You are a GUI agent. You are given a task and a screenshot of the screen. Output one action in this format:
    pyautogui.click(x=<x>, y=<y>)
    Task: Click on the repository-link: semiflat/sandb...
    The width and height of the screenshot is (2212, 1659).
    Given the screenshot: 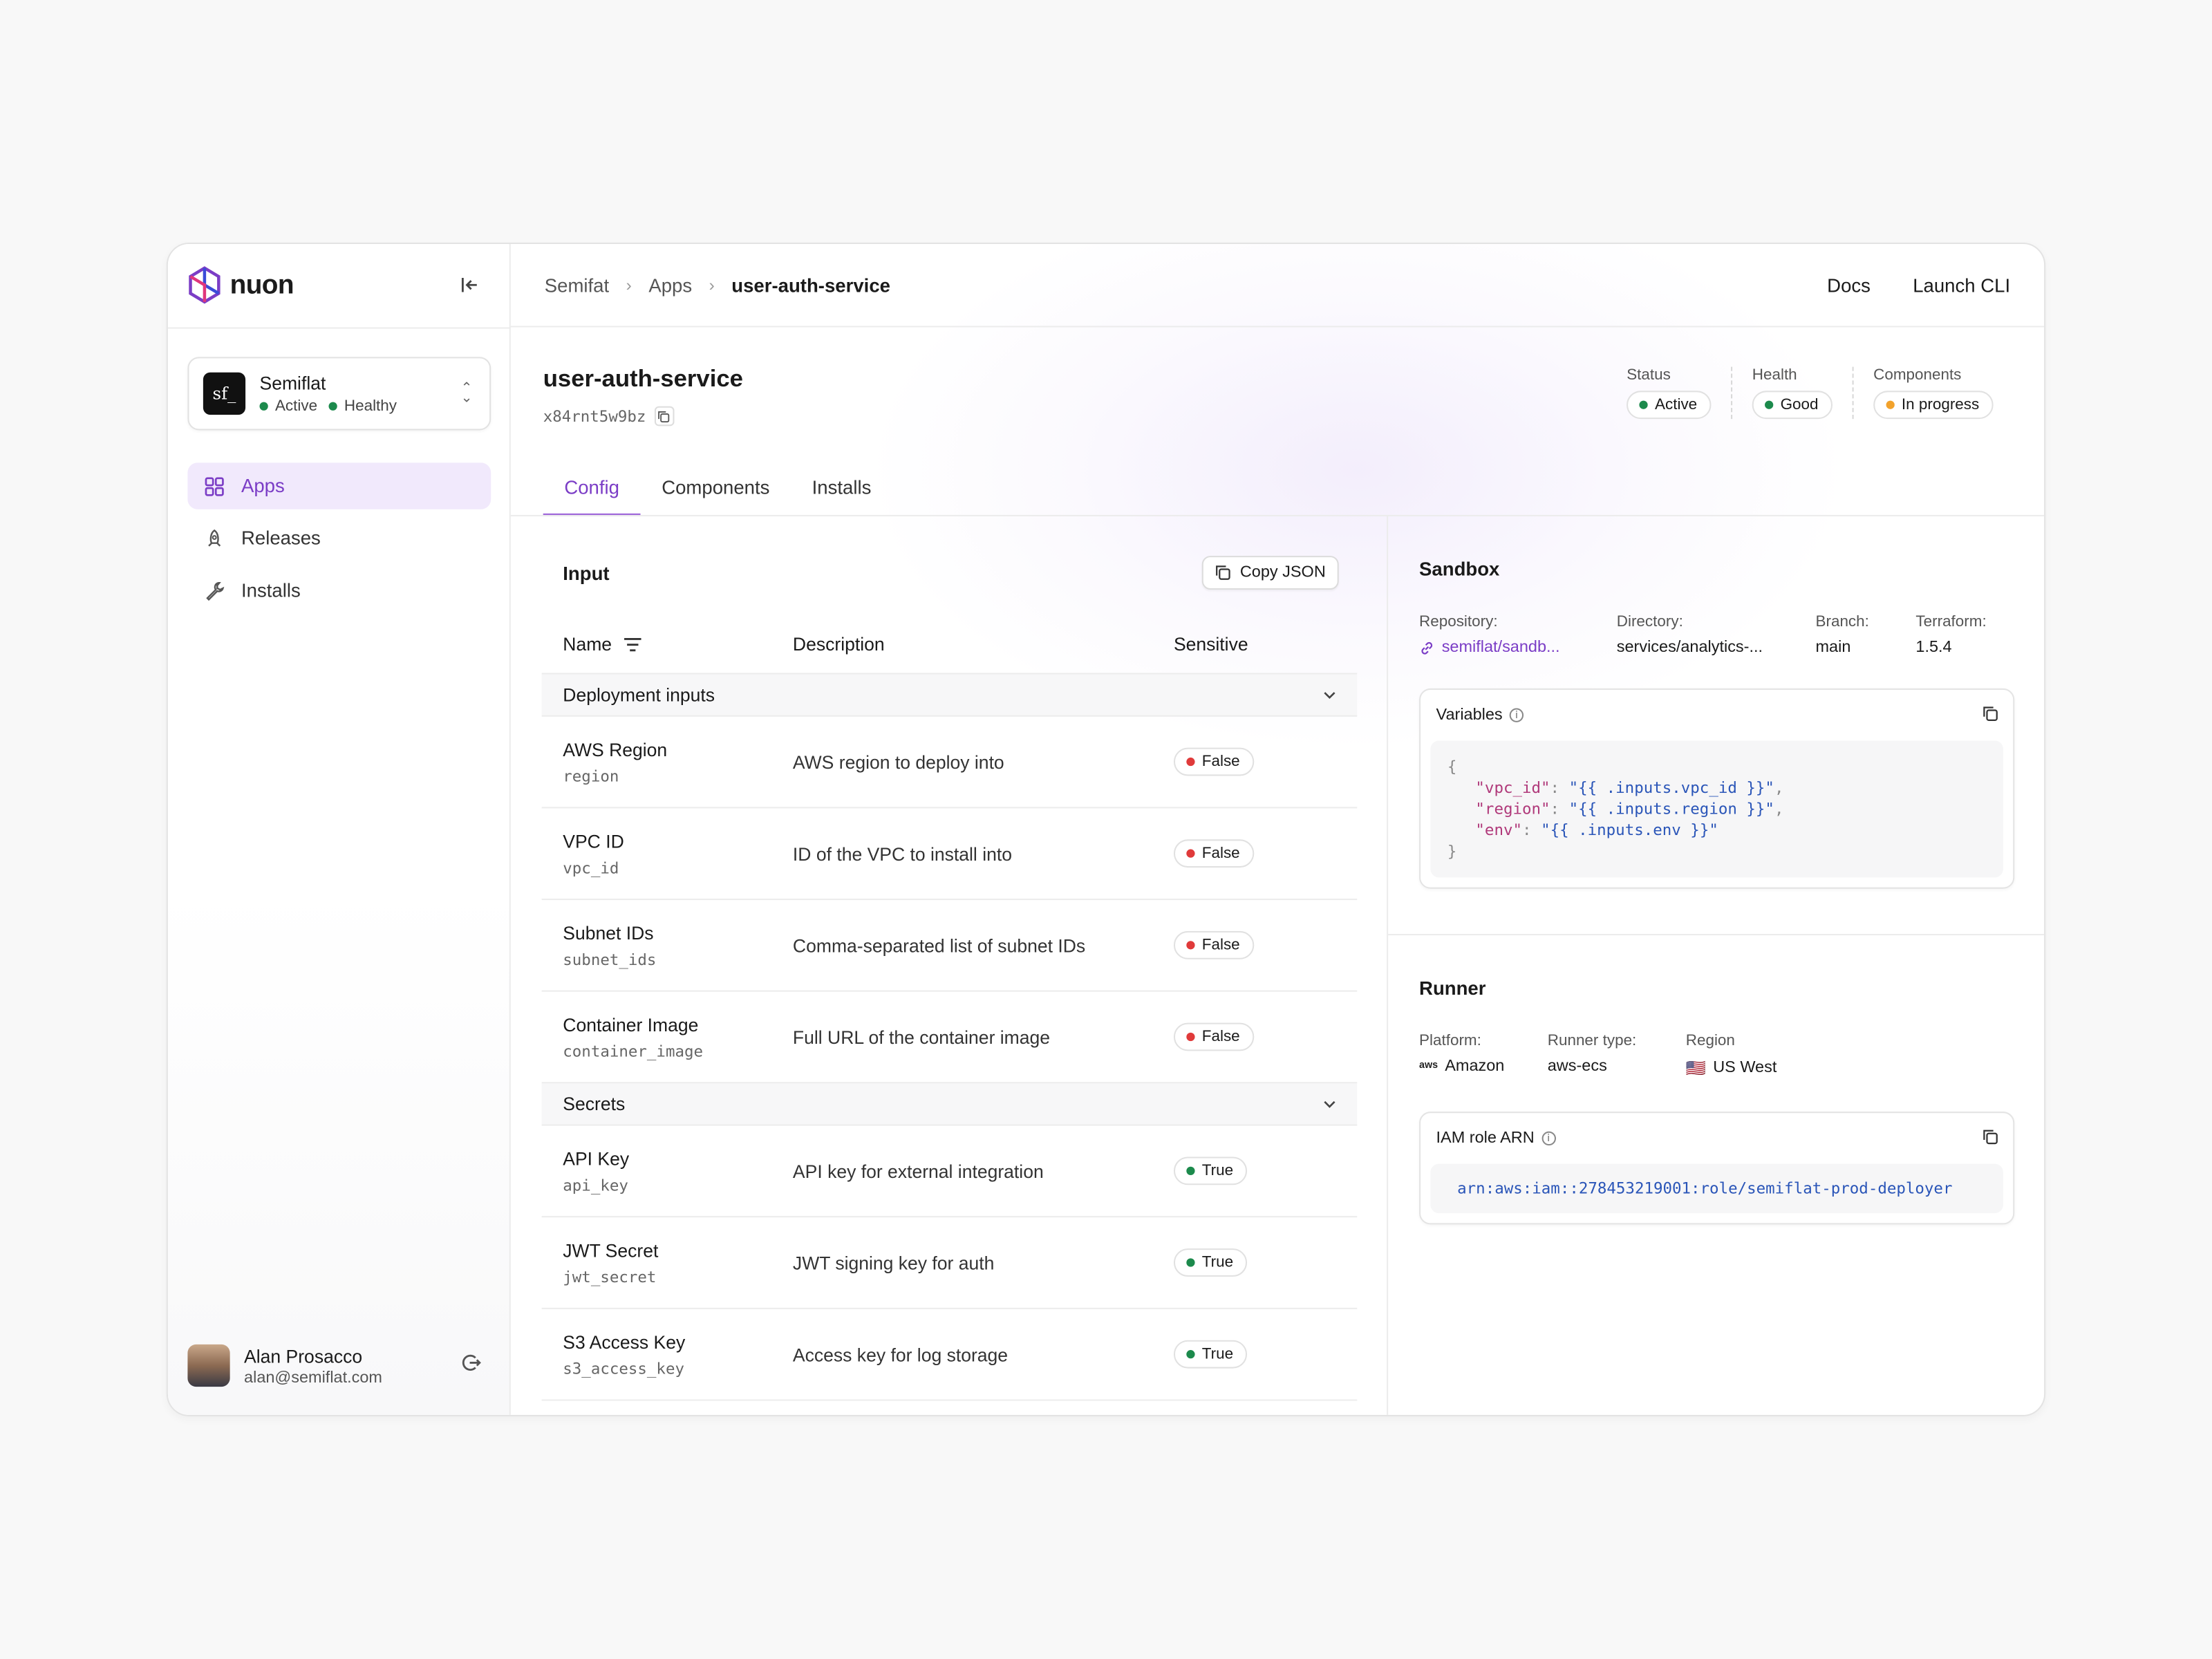 What is the action you would take?
    pyautogui.click(x=1489, y=647)
    